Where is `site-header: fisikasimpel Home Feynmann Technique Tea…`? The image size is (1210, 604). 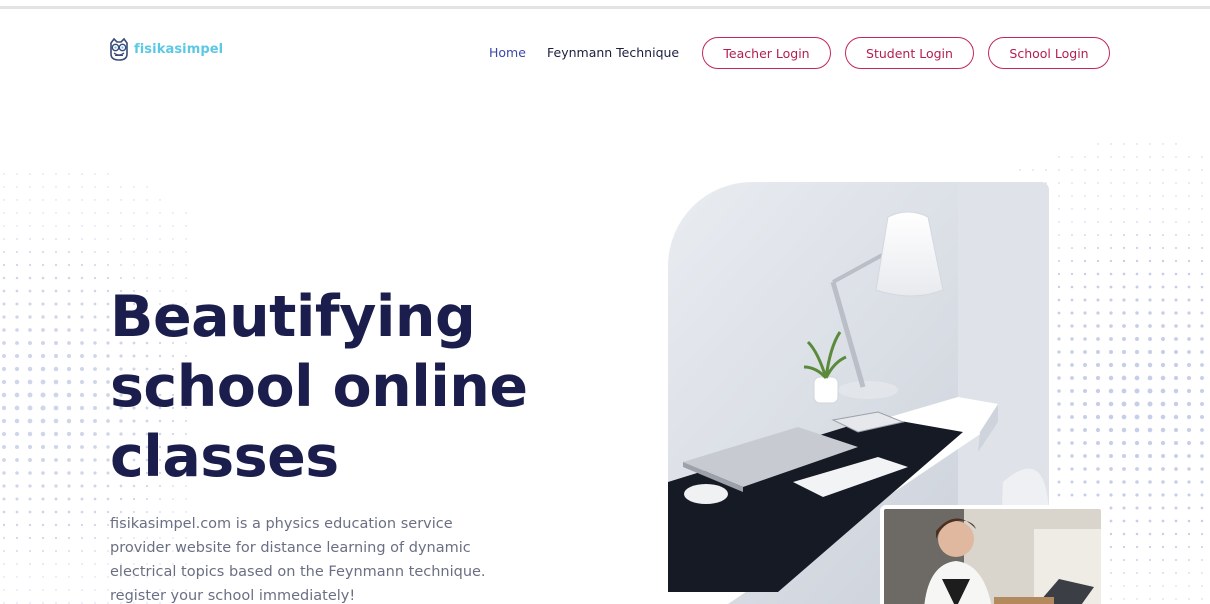 site-header: fisikasimpel Home Feynmann Technique Tea… is located at coordinates (605, 52).